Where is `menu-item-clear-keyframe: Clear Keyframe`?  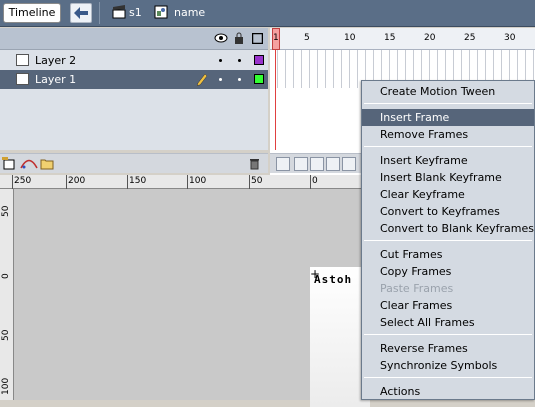 menu-item-clear-keyframe: Clear Keyframe is located at coordinates (448, 194).